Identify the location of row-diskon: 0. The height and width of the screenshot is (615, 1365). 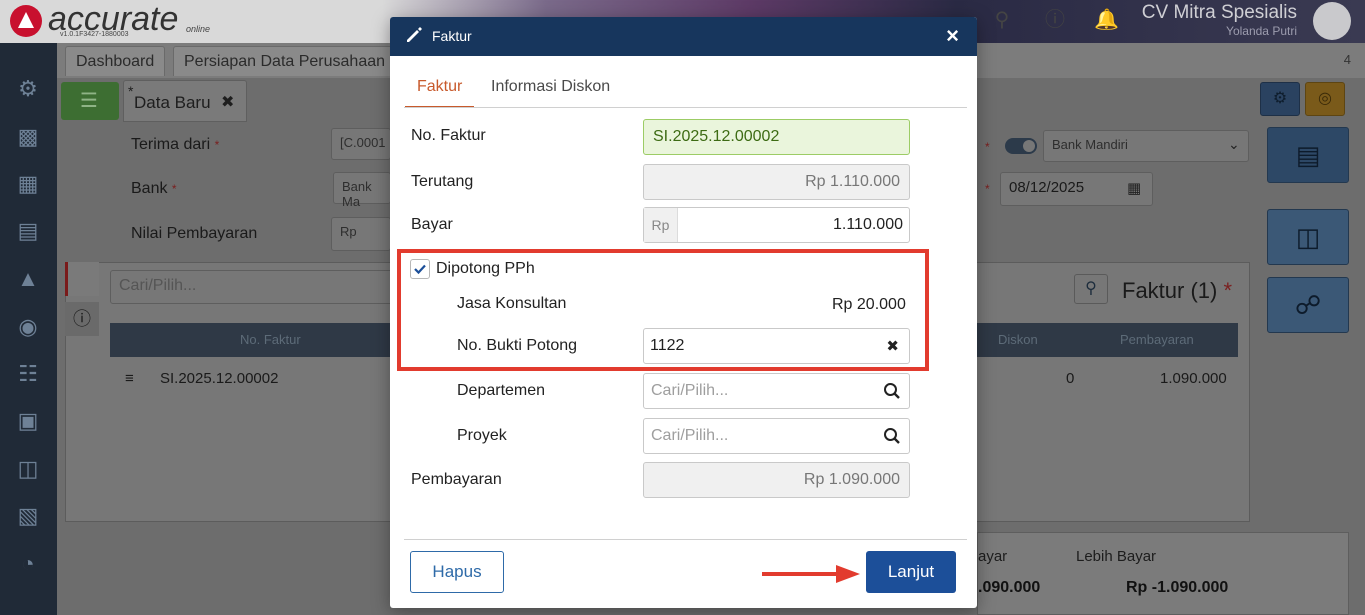
(1070, 378).